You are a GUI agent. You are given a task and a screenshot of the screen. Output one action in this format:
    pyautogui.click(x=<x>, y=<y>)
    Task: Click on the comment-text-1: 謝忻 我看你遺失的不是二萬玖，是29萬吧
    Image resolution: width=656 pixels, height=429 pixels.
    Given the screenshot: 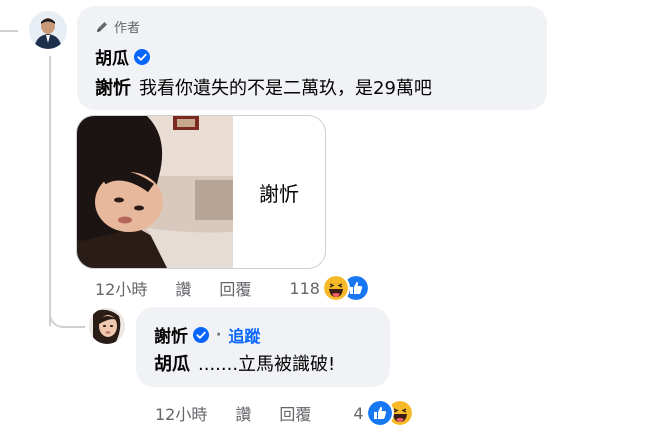 What is the action you would take?
    pyautogui.click(x=263, y=87)
    